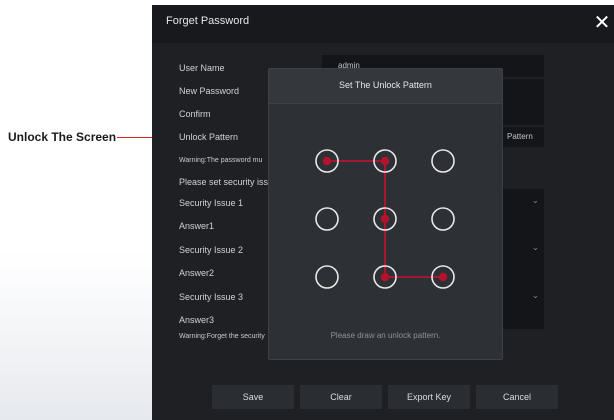  Describe the element at coordinates (517, 397) in the screenshot. I see `cancel-button: Cancel` at that location.